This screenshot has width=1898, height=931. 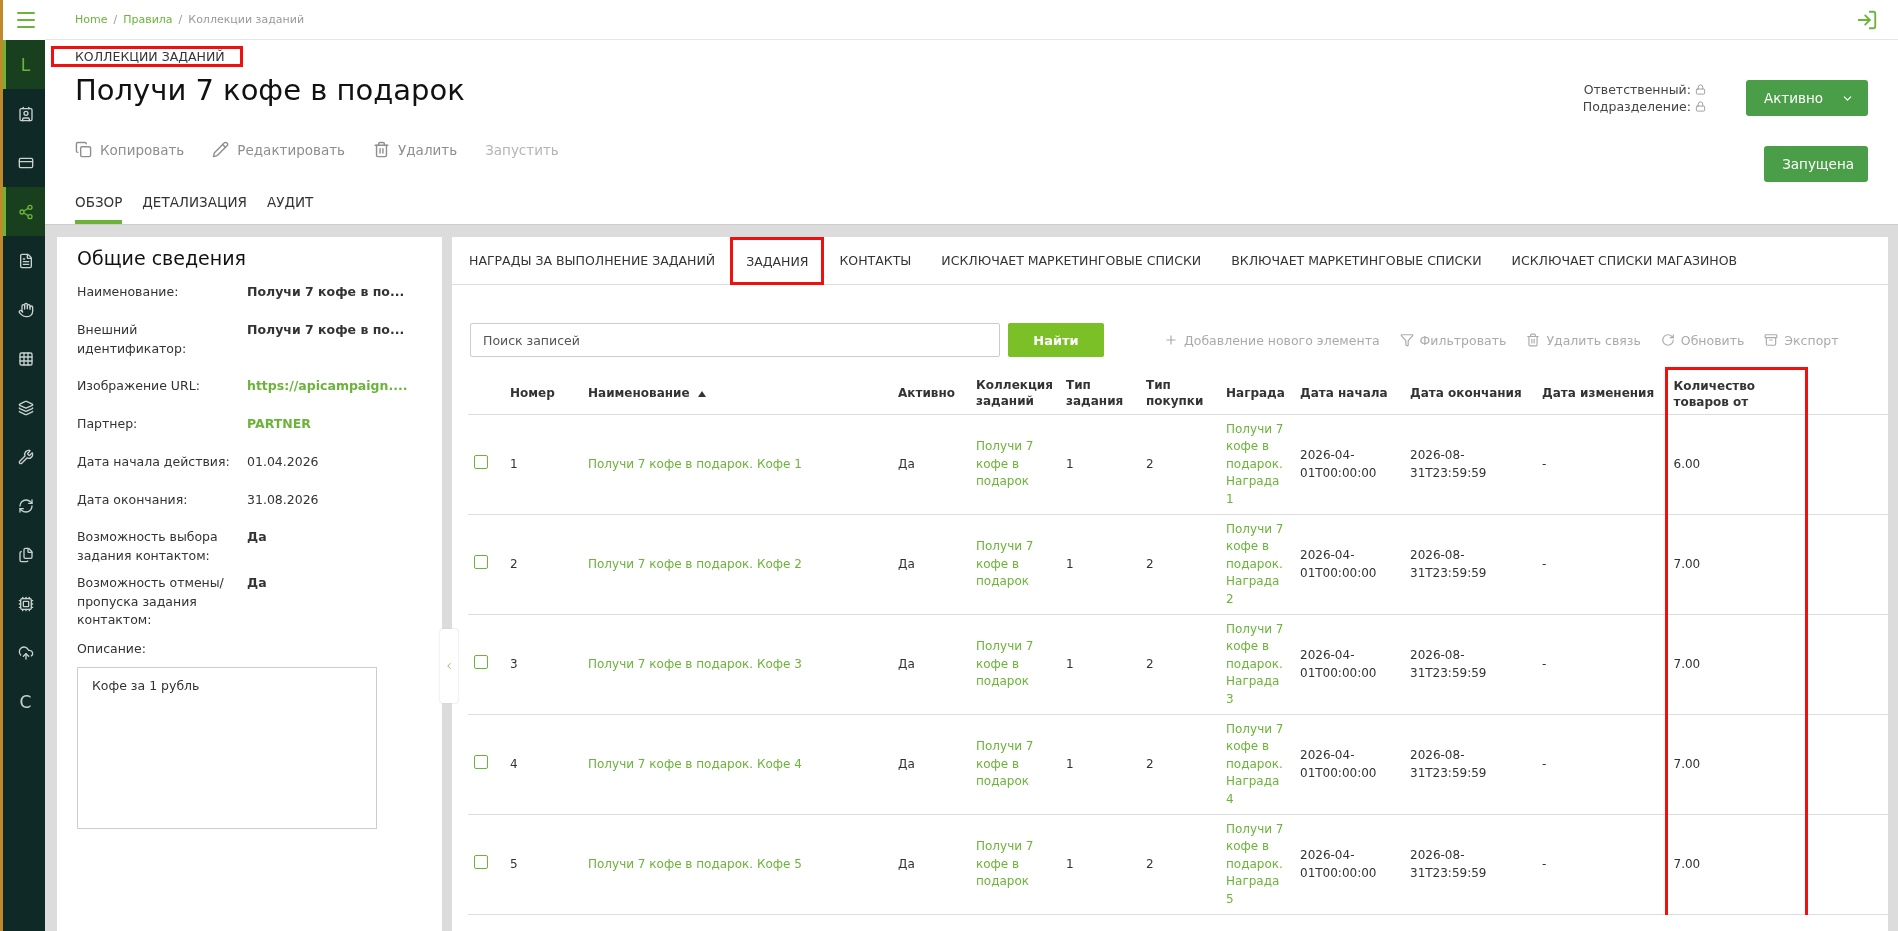 What do you see at coordinates (148, 546) in the screenshot?
I see `field-label: Возможность выбора задания контактом:` at bounding box center [148, 546].